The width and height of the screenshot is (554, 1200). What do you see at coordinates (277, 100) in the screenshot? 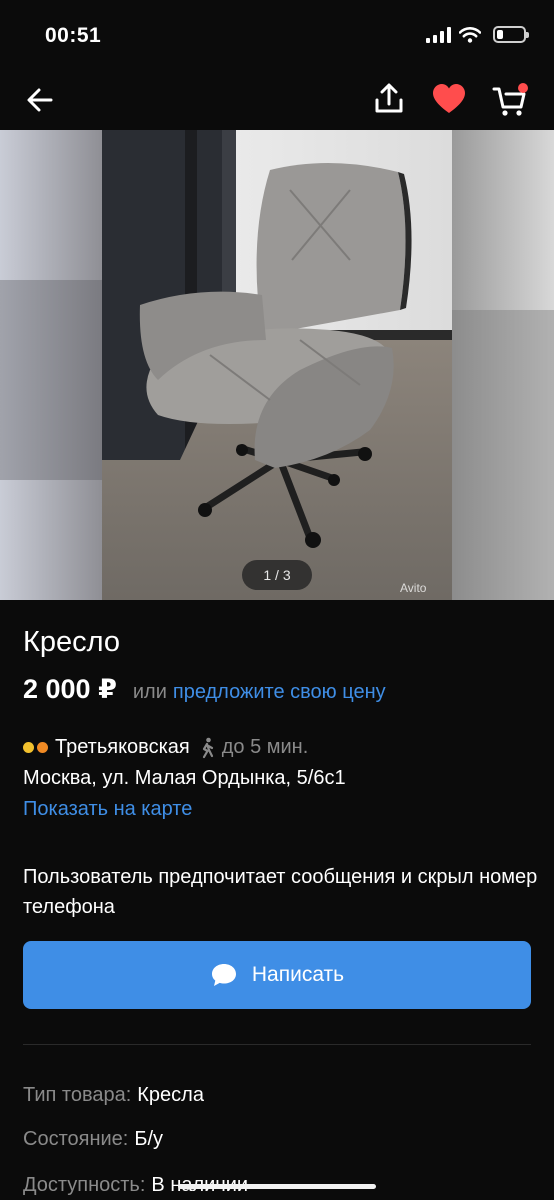
I see `nav-bar` at bounding box center [277, 100].